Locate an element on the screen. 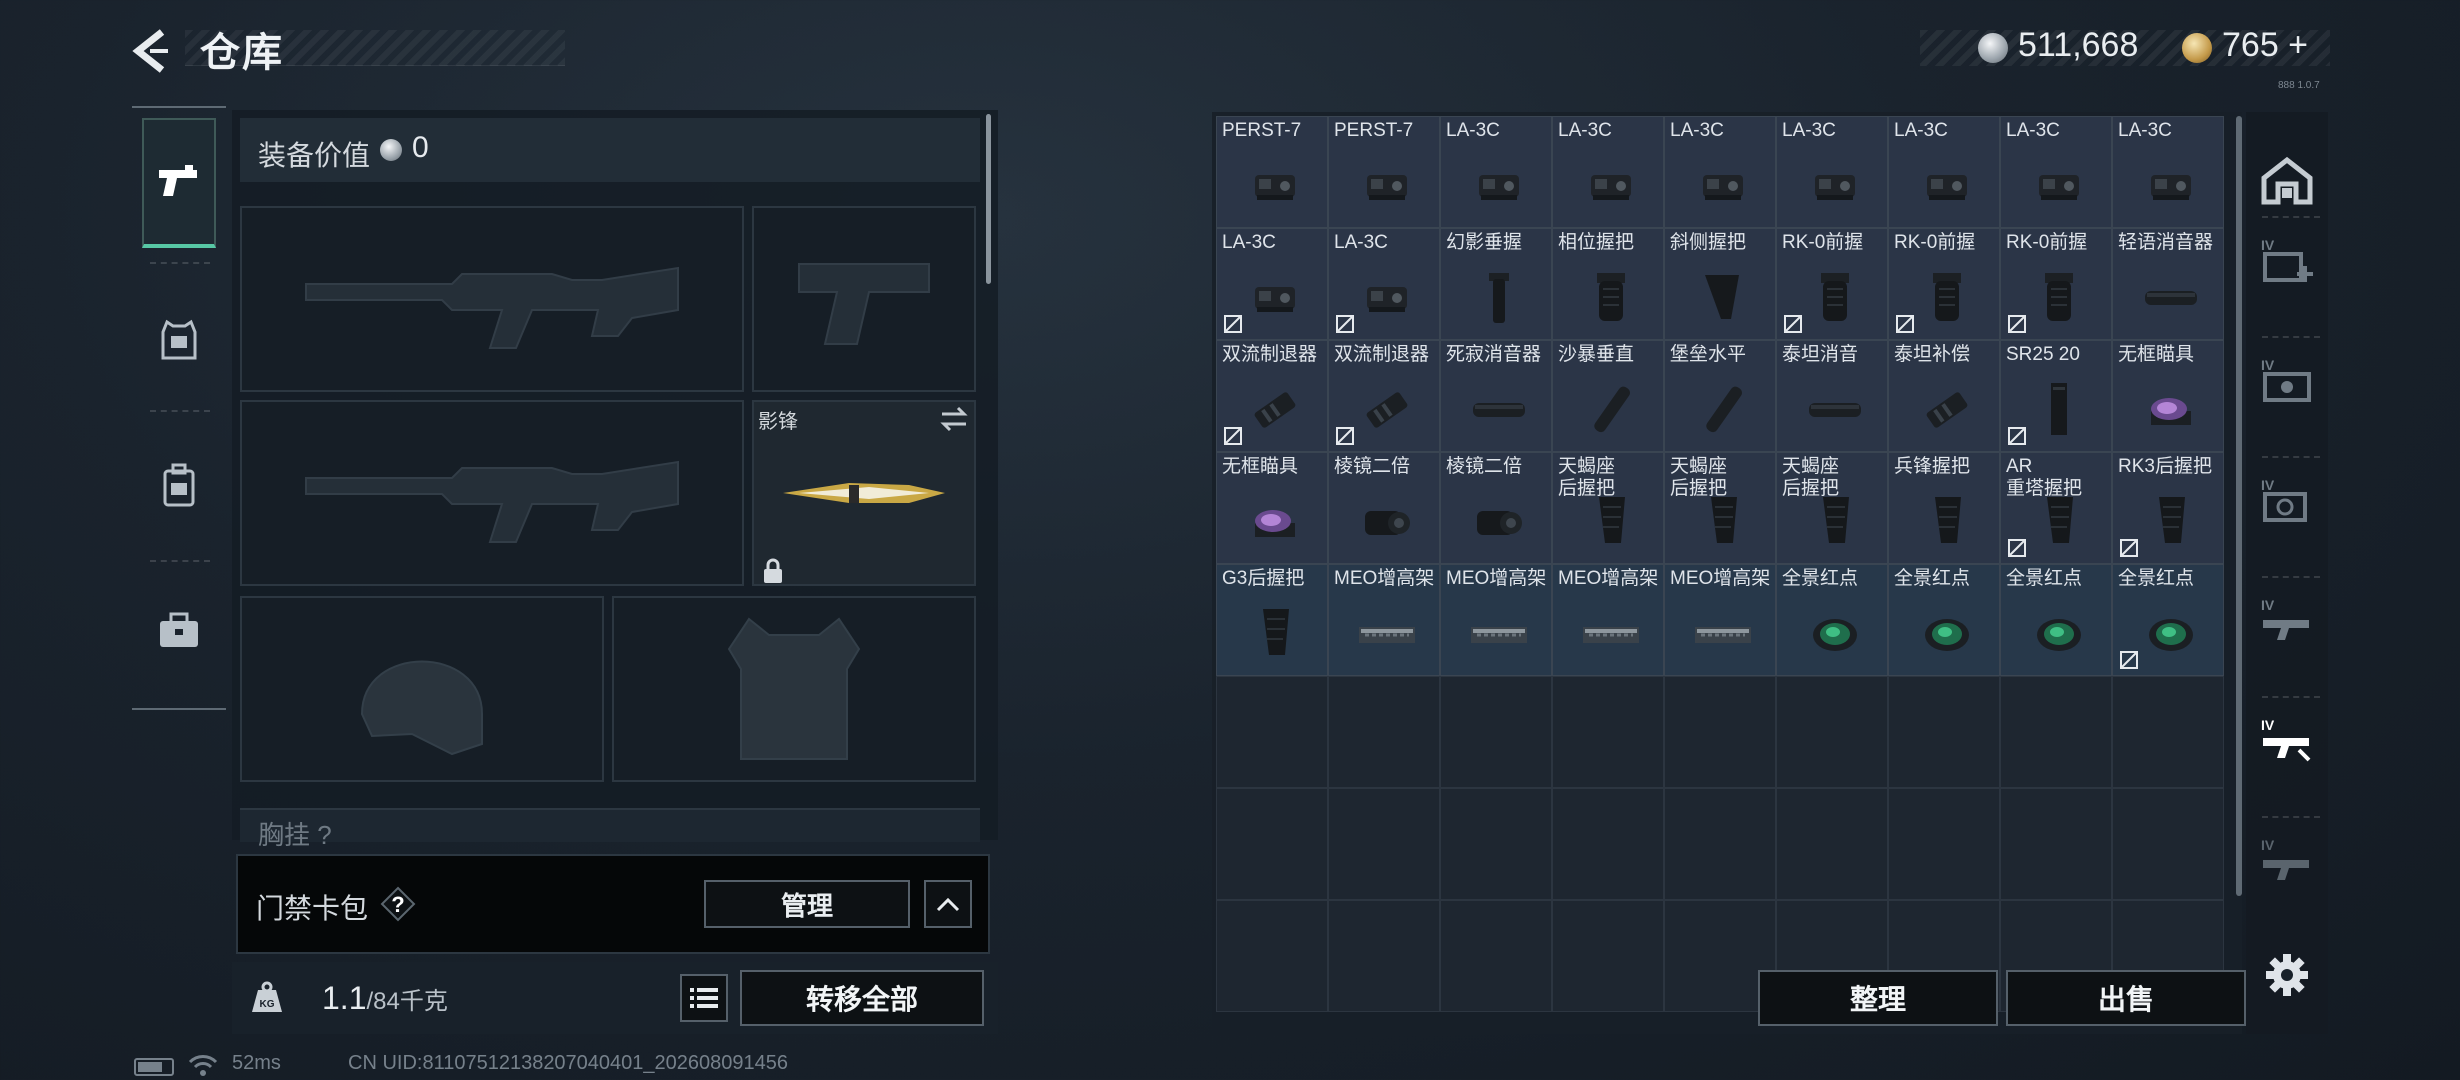 The image size is (2460, 1080). manage-button: 管理 is located at coordinates (807, 904).